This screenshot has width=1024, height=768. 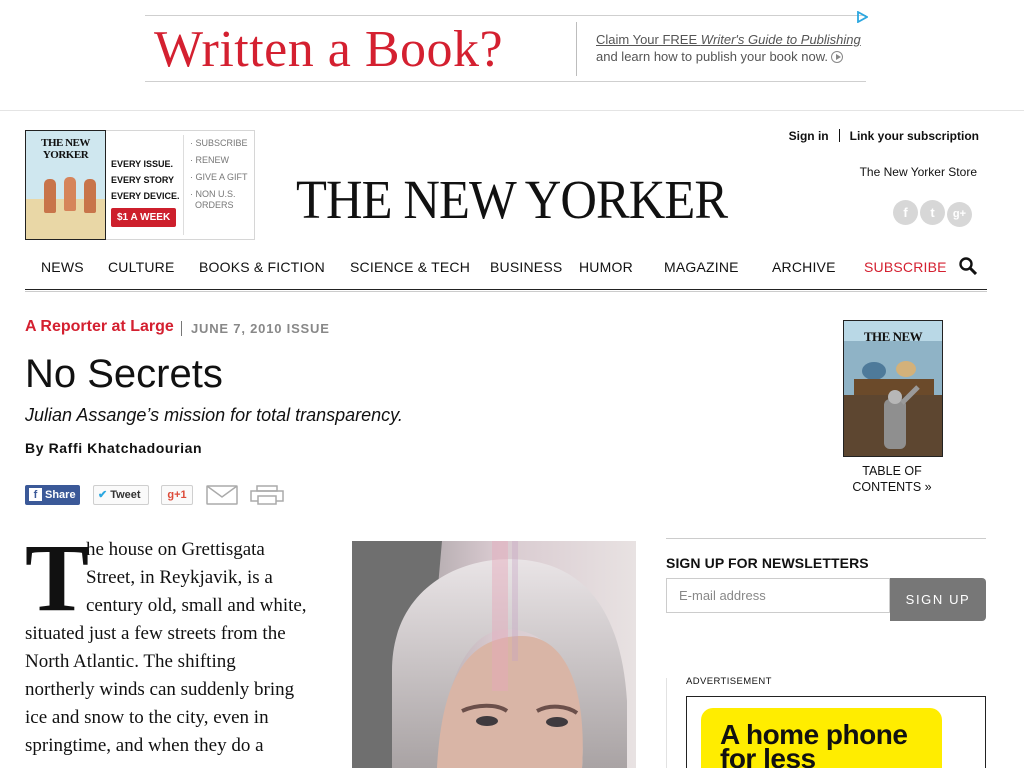 What do you see at coordinates (959, 214) in the screenshot?
I see `google-plus-icon: g+` at bounding box center [959, 214].